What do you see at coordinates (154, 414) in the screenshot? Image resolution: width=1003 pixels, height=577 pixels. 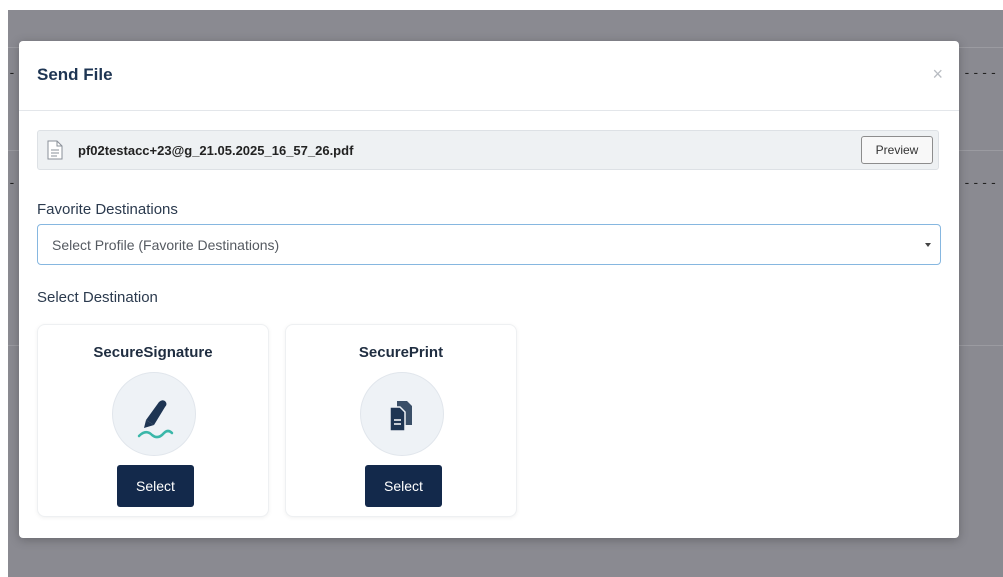 I see `signature-pen-icon` at bounding box center [154, 414].